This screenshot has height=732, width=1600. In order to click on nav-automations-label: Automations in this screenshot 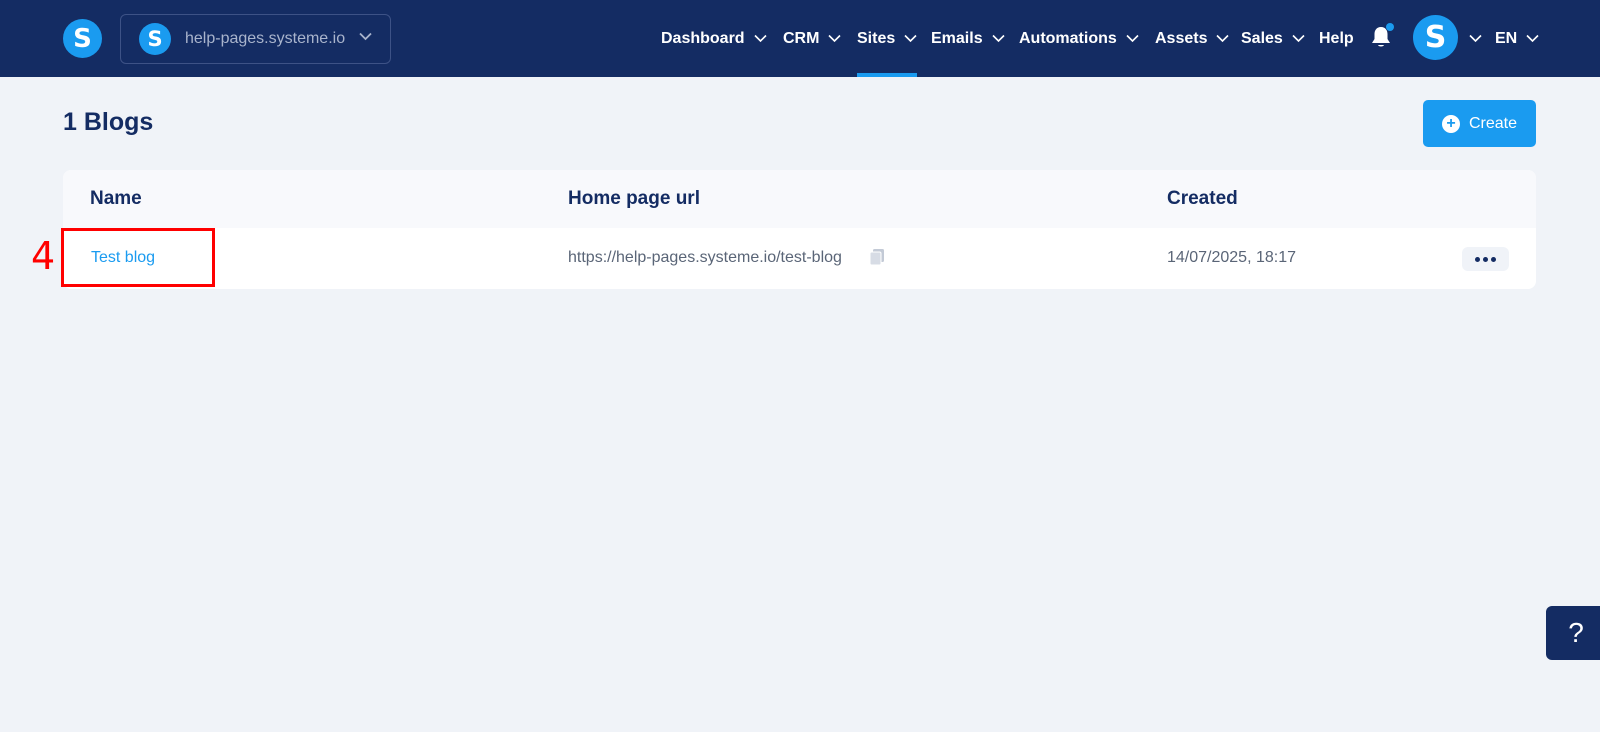, I will do `click(1068, 38)`.